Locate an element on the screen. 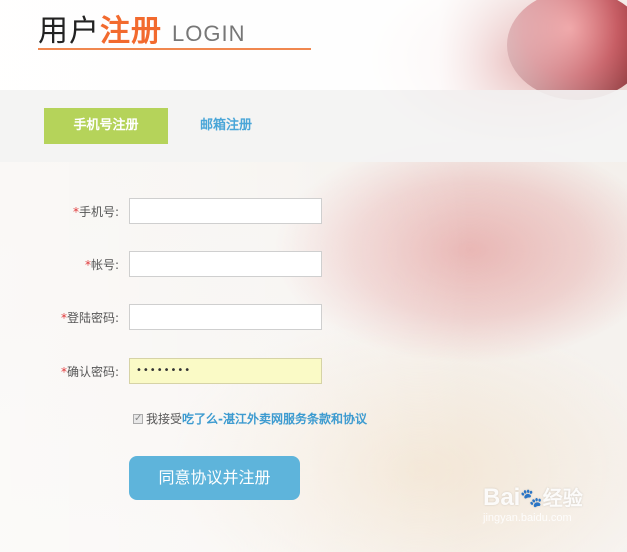 This screenshot has height=552, width=627. confirm-password-input: •••••••• is located at coordinates (225, 371).